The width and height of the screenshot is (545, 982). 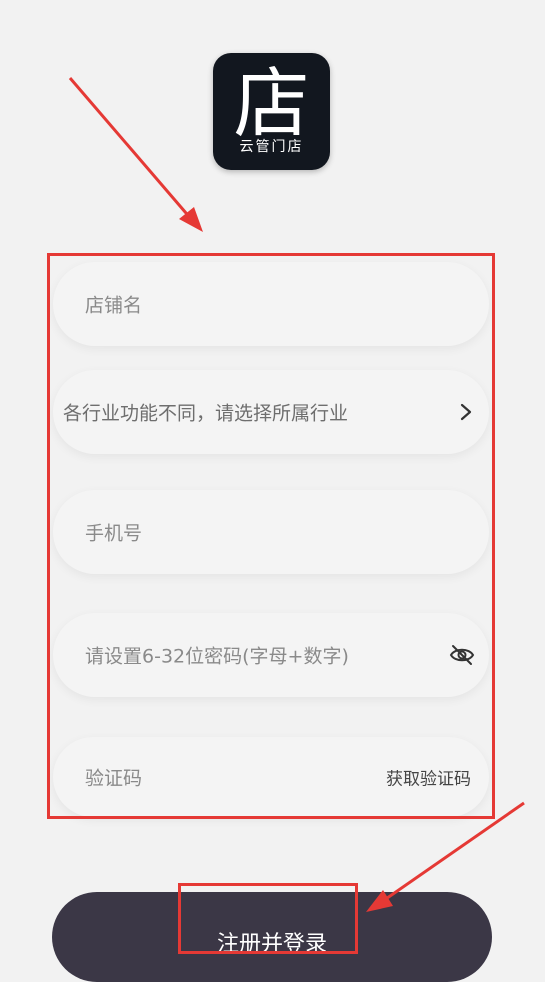 What do you see at coordinates (114, 533) in the screenshot?
I see `phone-placeholder: 手机号` at bounding box center [114, 533].